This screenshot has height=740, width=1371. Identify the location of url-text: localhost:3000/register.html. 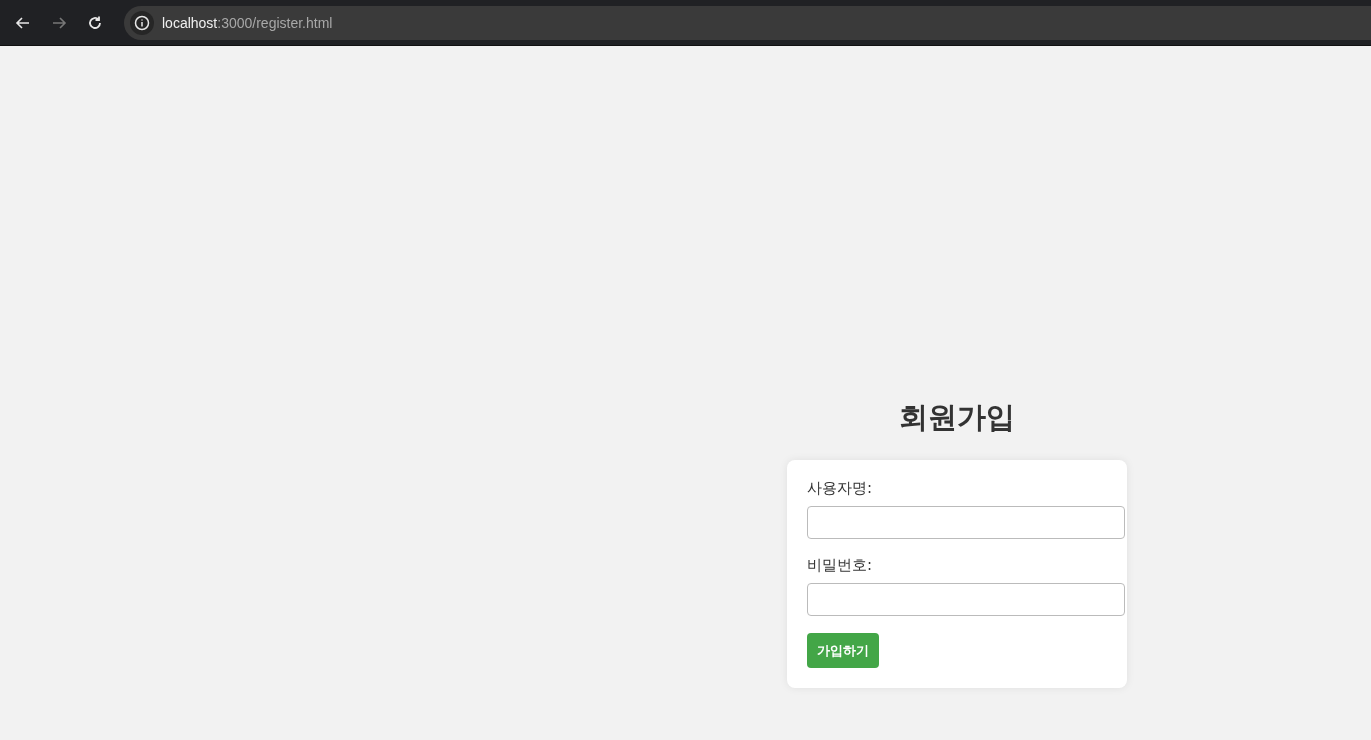
(247, 22).